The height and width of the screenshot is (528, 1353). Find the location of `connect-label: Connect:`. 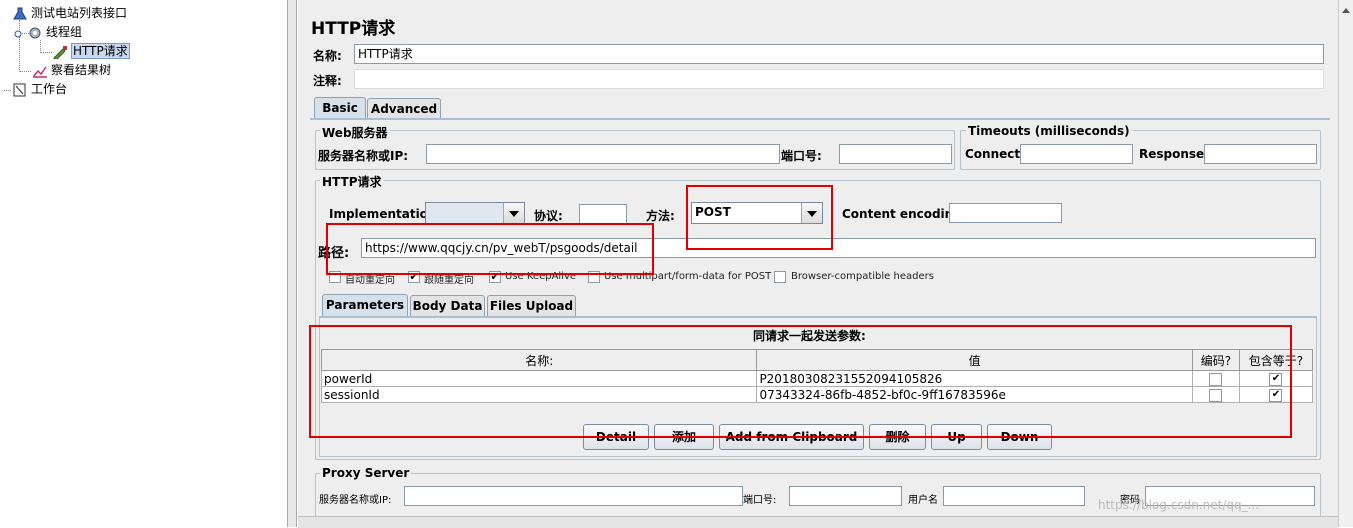

connect-label: Connect: is located at coordinates (995, 154).